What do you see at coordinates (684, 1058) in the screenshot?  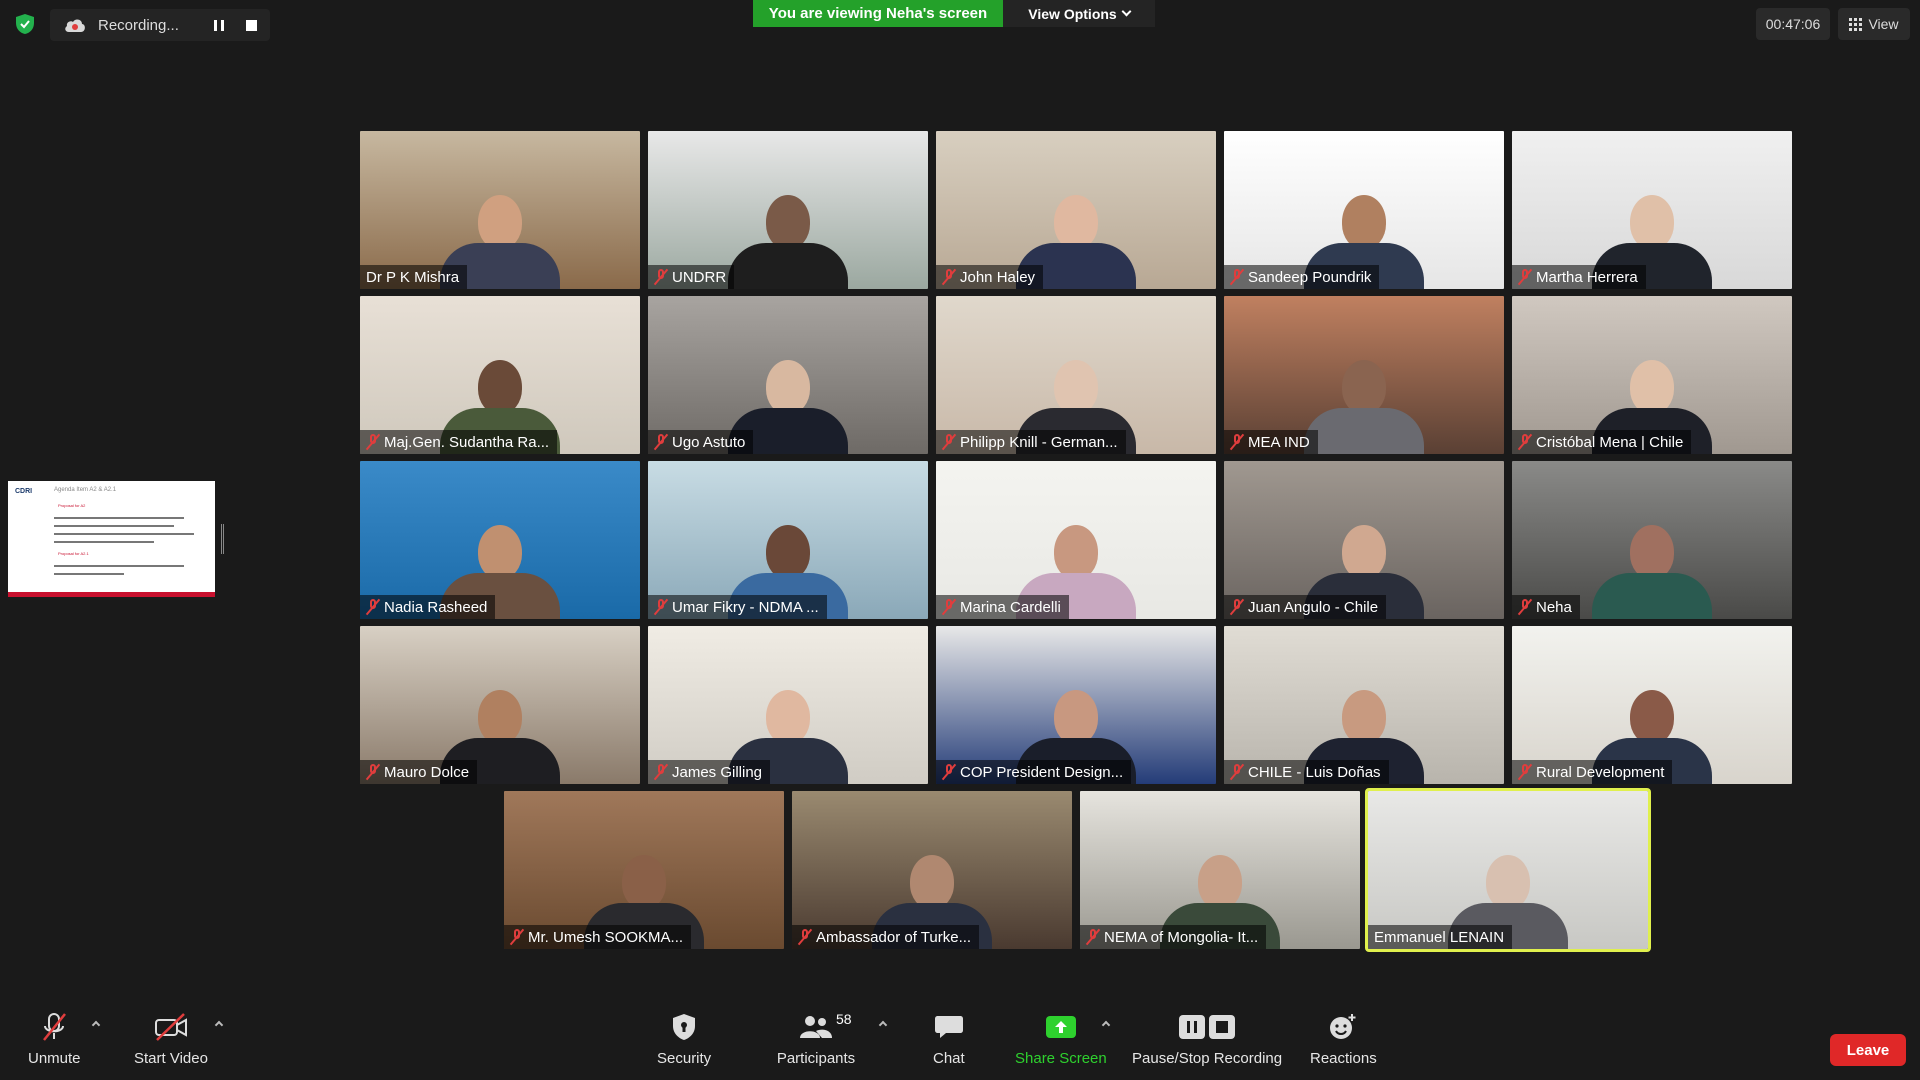 I see `security-label: Security` at bounding box center [684, 1058].